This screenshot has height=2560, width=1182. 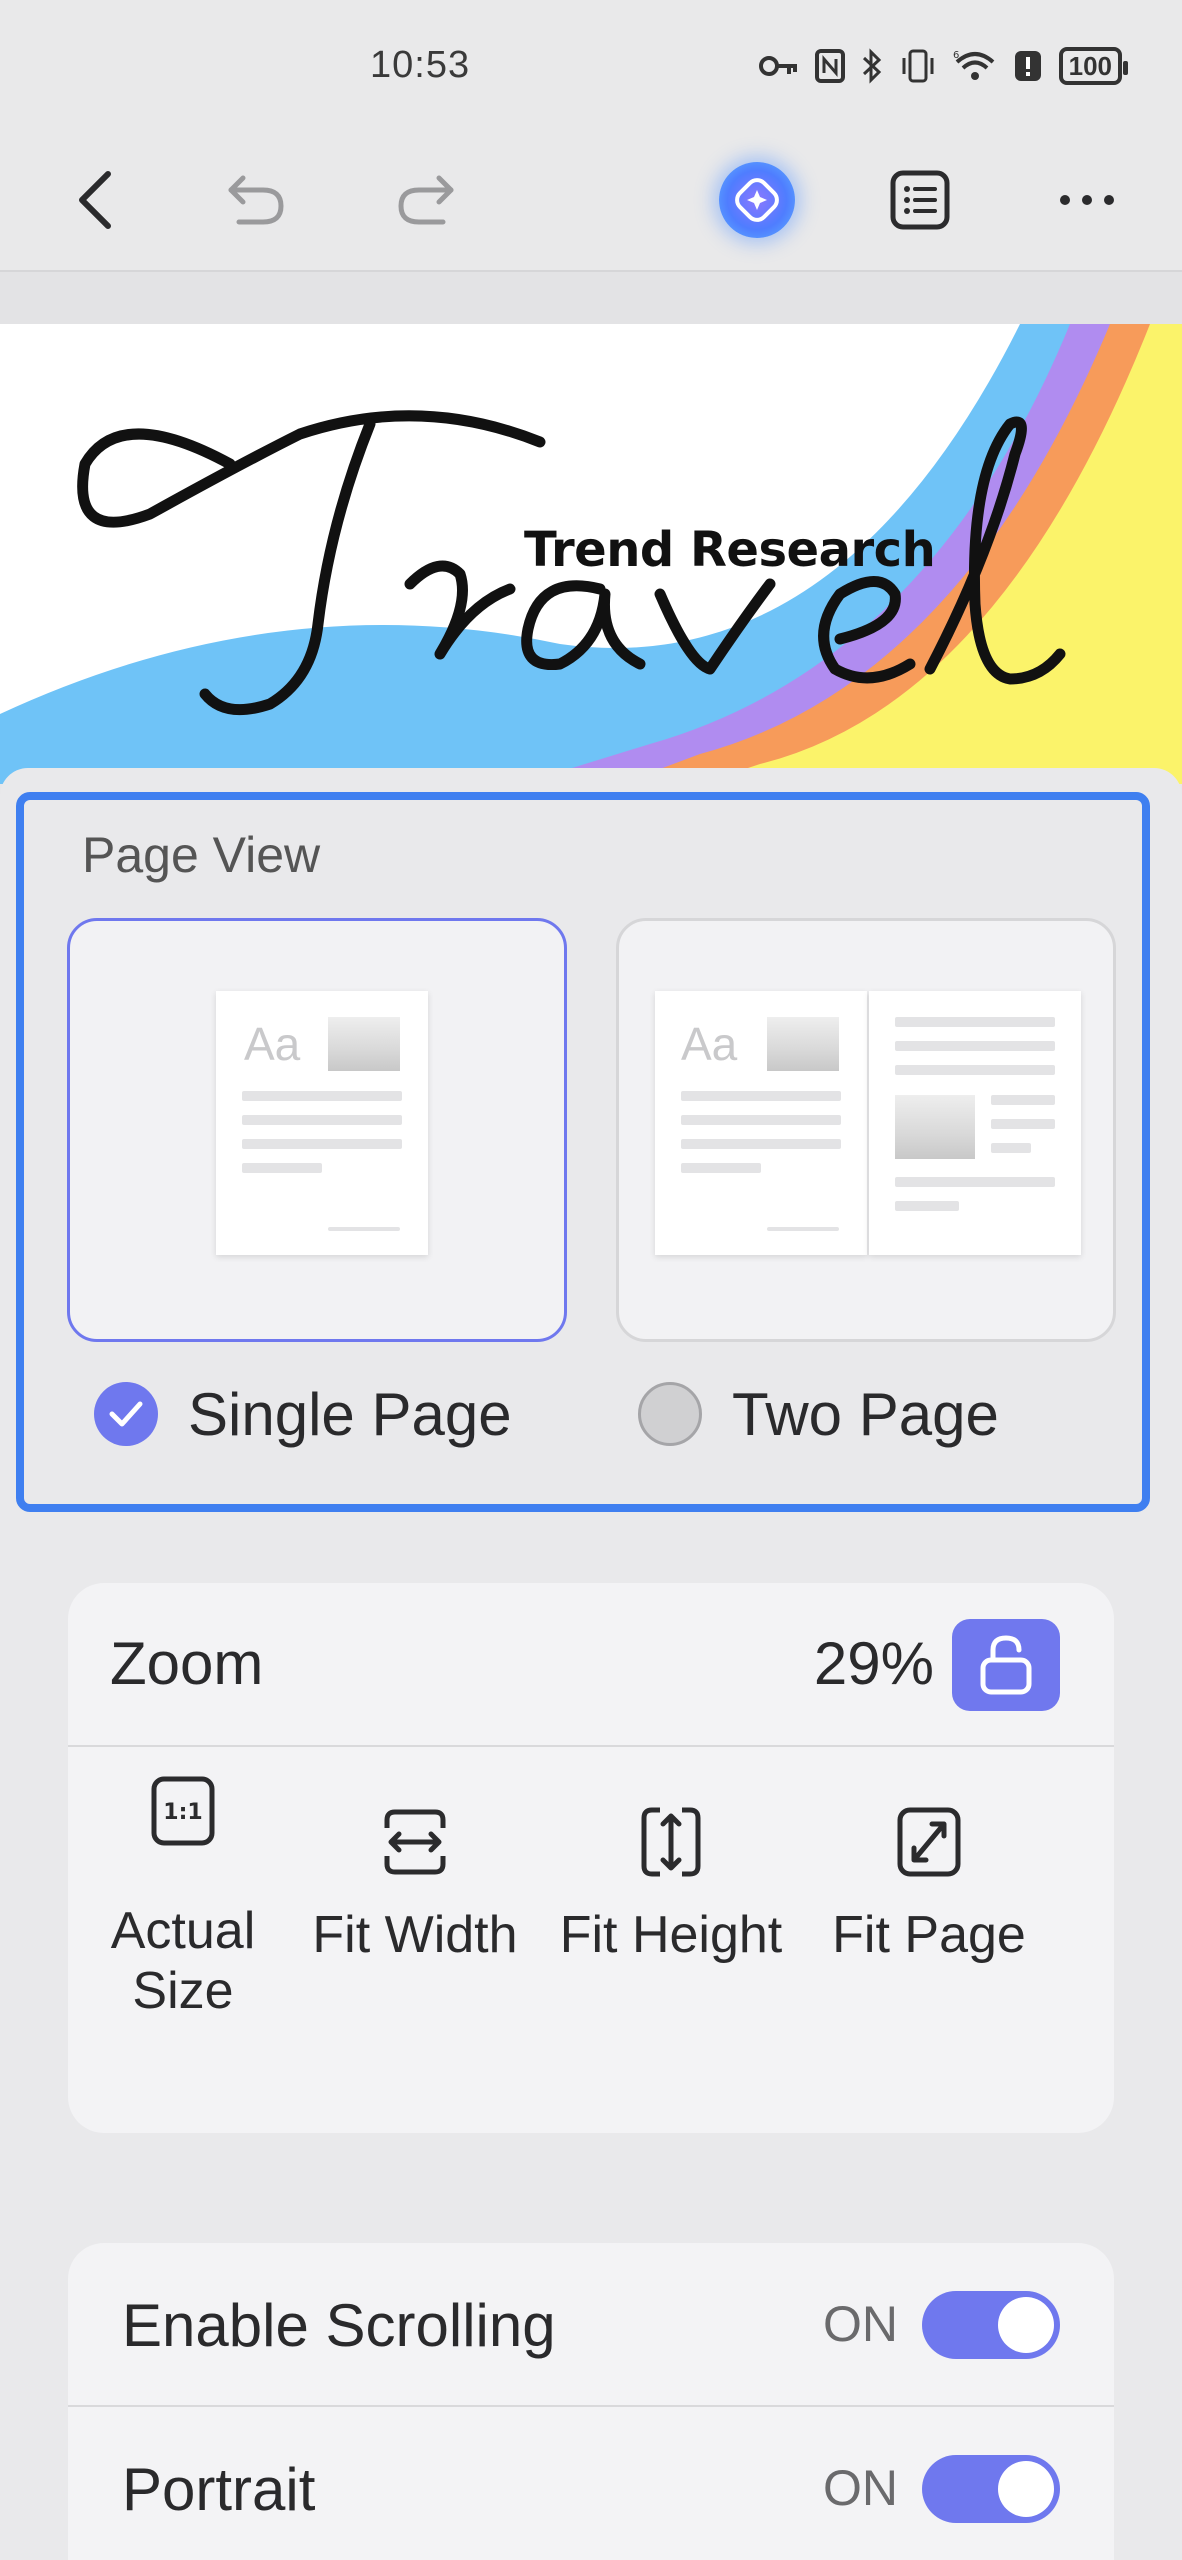 I want to click on zoom-header: Zoom 29%, so click(x=591, y=1665).